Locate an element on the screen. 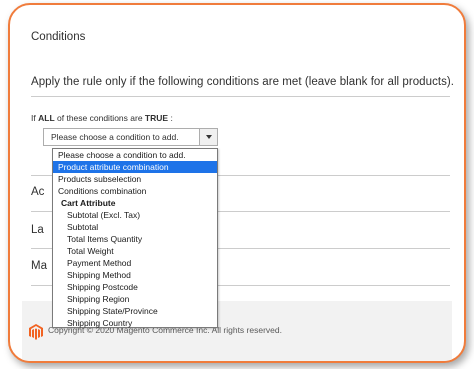 The width and height of the screenshot is (474, 369). conditions-section-title: Conditions is located at coordinates (58, 37).